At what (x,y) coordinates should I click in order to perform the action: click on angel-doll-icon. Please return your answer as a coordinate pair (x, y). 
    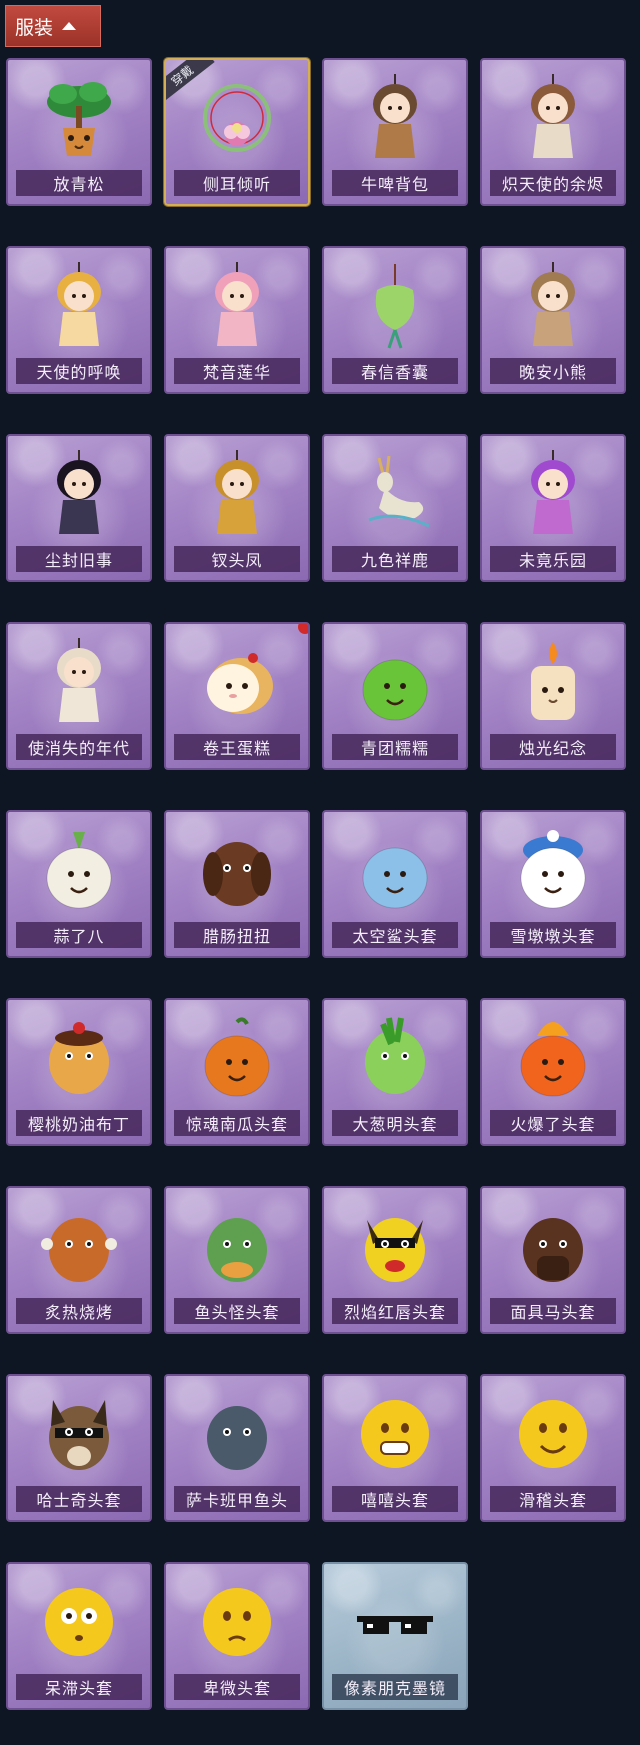
    Looking at the image, I should click on (553, 118).